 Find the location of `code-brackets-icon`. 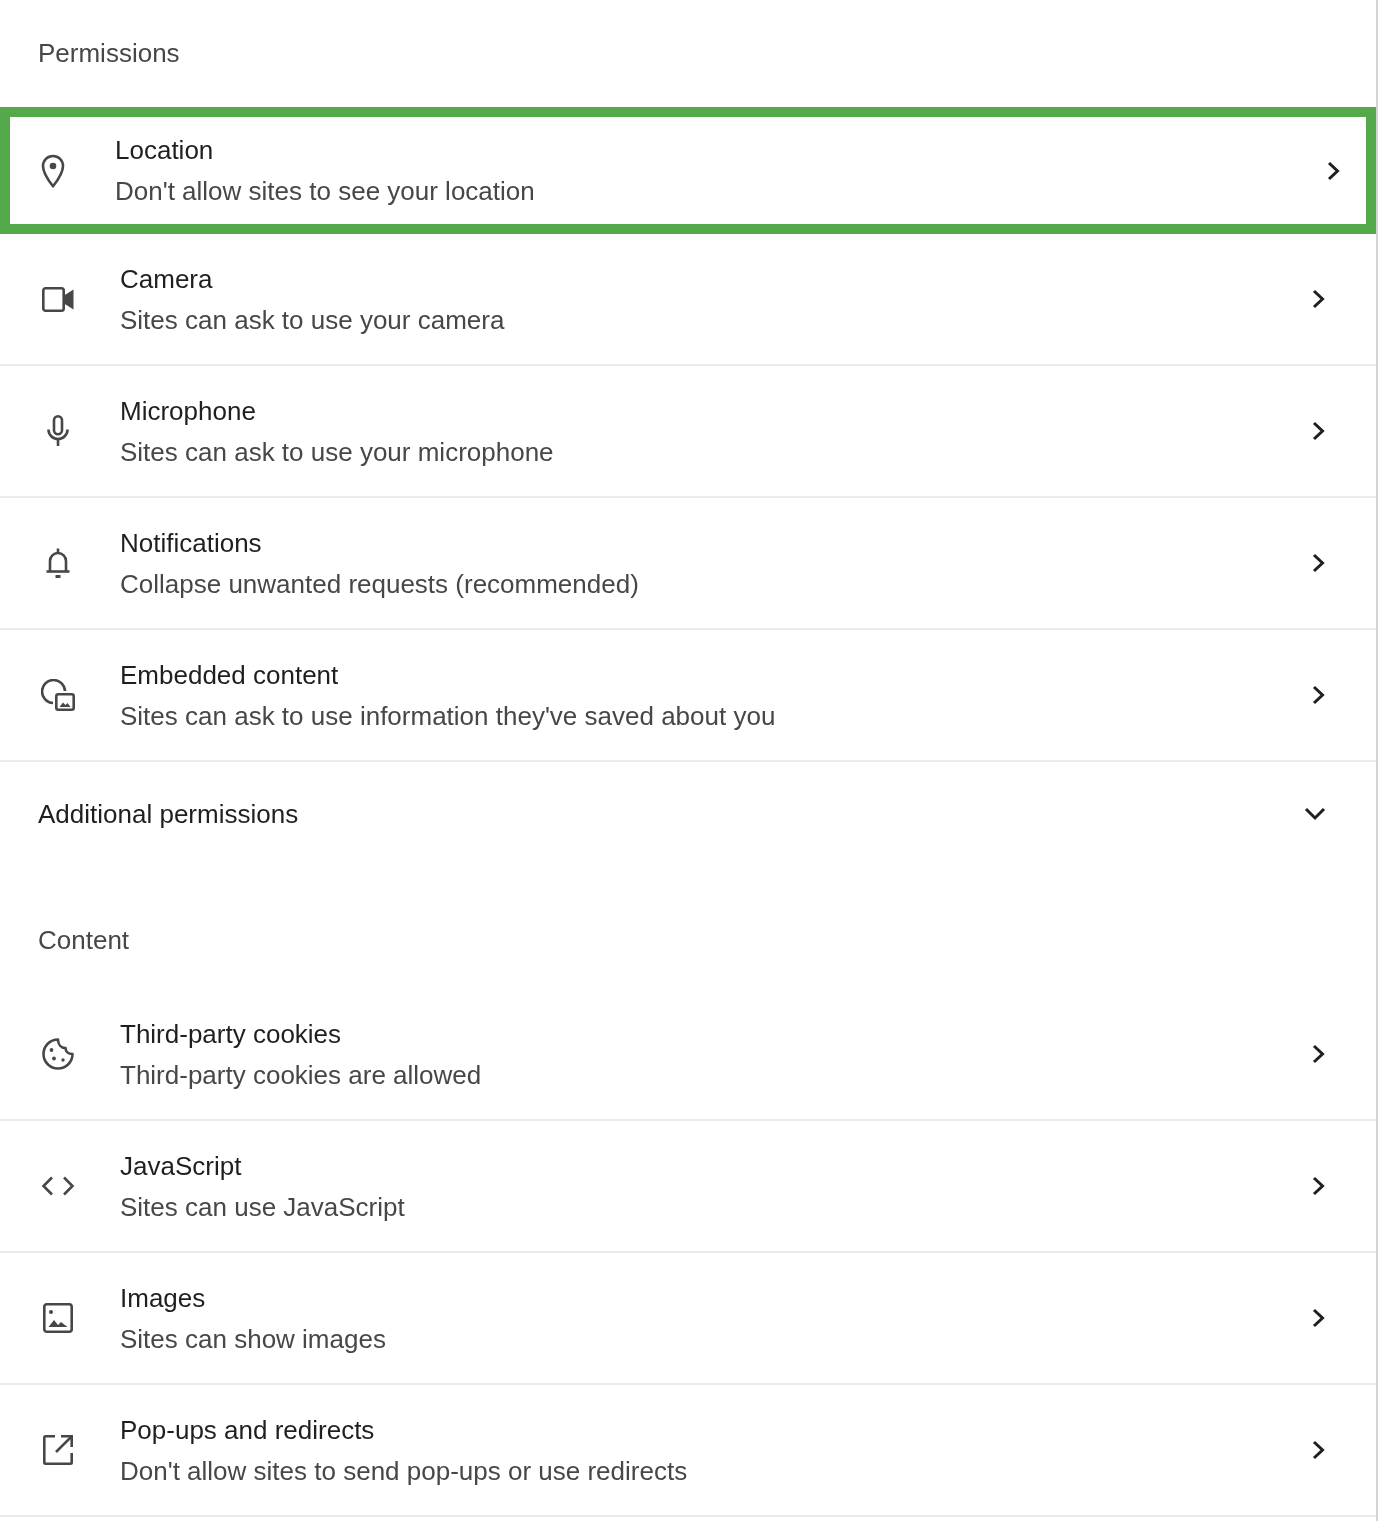

code-brackets-icon is located at coordinates (58, 1186).